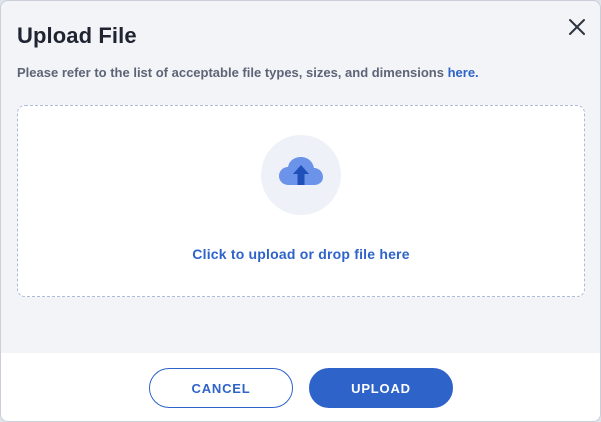  Describe the element at coordinates (463, 72) in the screenshot. I see `file-requirements-link: here.` at that location.